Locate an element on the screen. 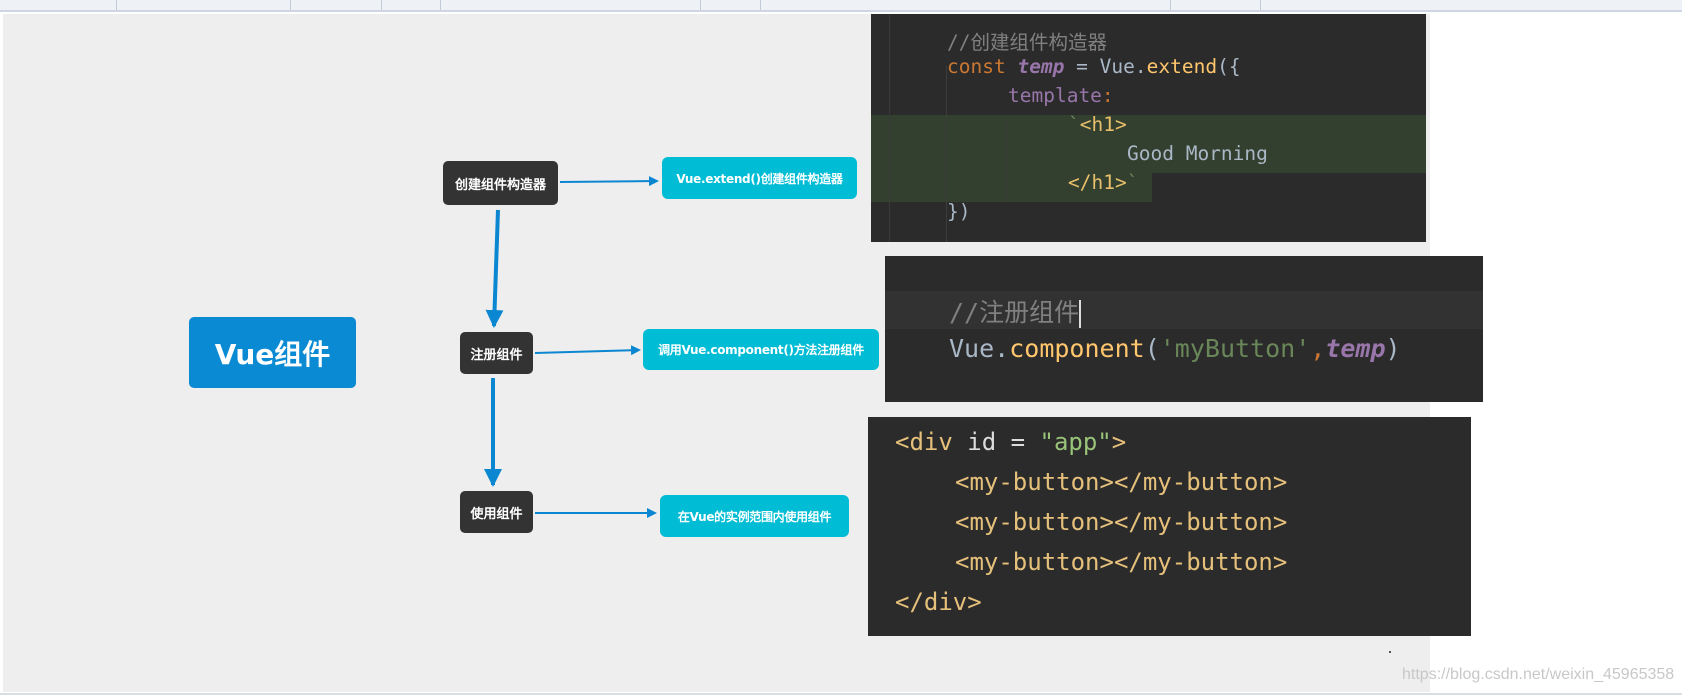  code-string: 'myButton' is located at coordinates (1235, 348).